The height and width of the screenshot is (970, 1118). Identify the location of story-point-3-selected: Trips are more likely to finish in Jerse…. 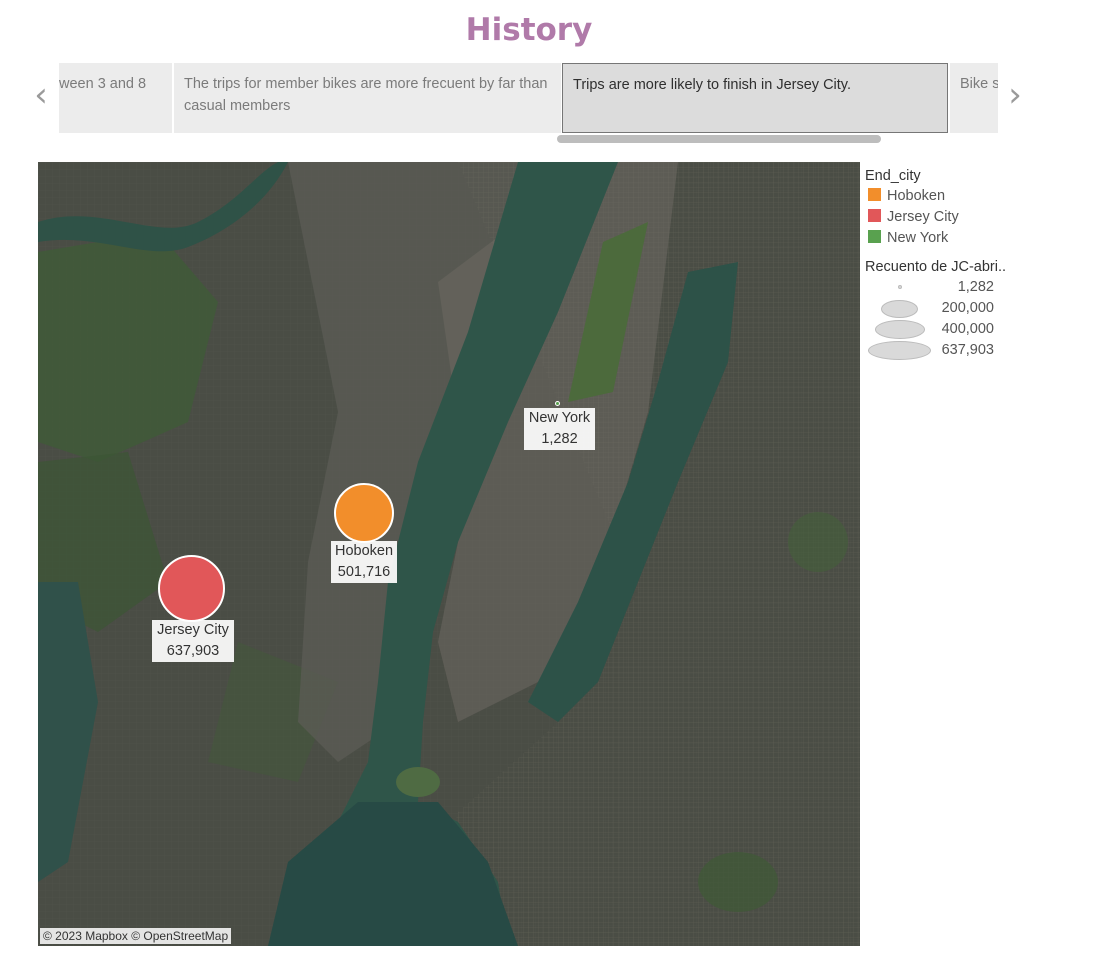
(755, 98).